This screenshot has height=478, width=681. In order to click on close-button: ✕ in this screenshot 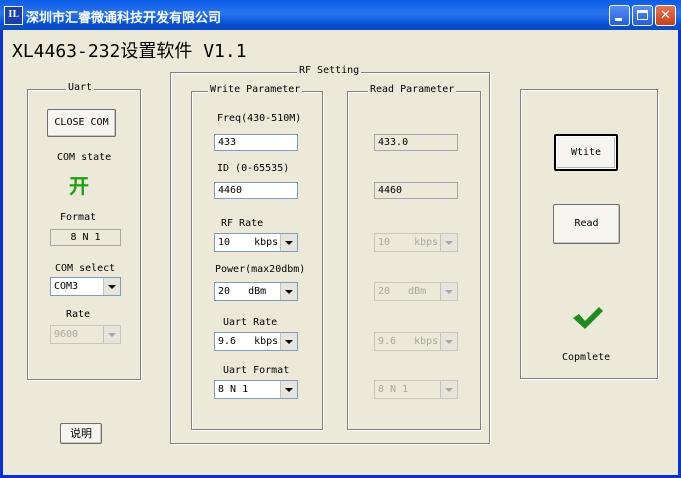, I will do `click(665, 15)`.